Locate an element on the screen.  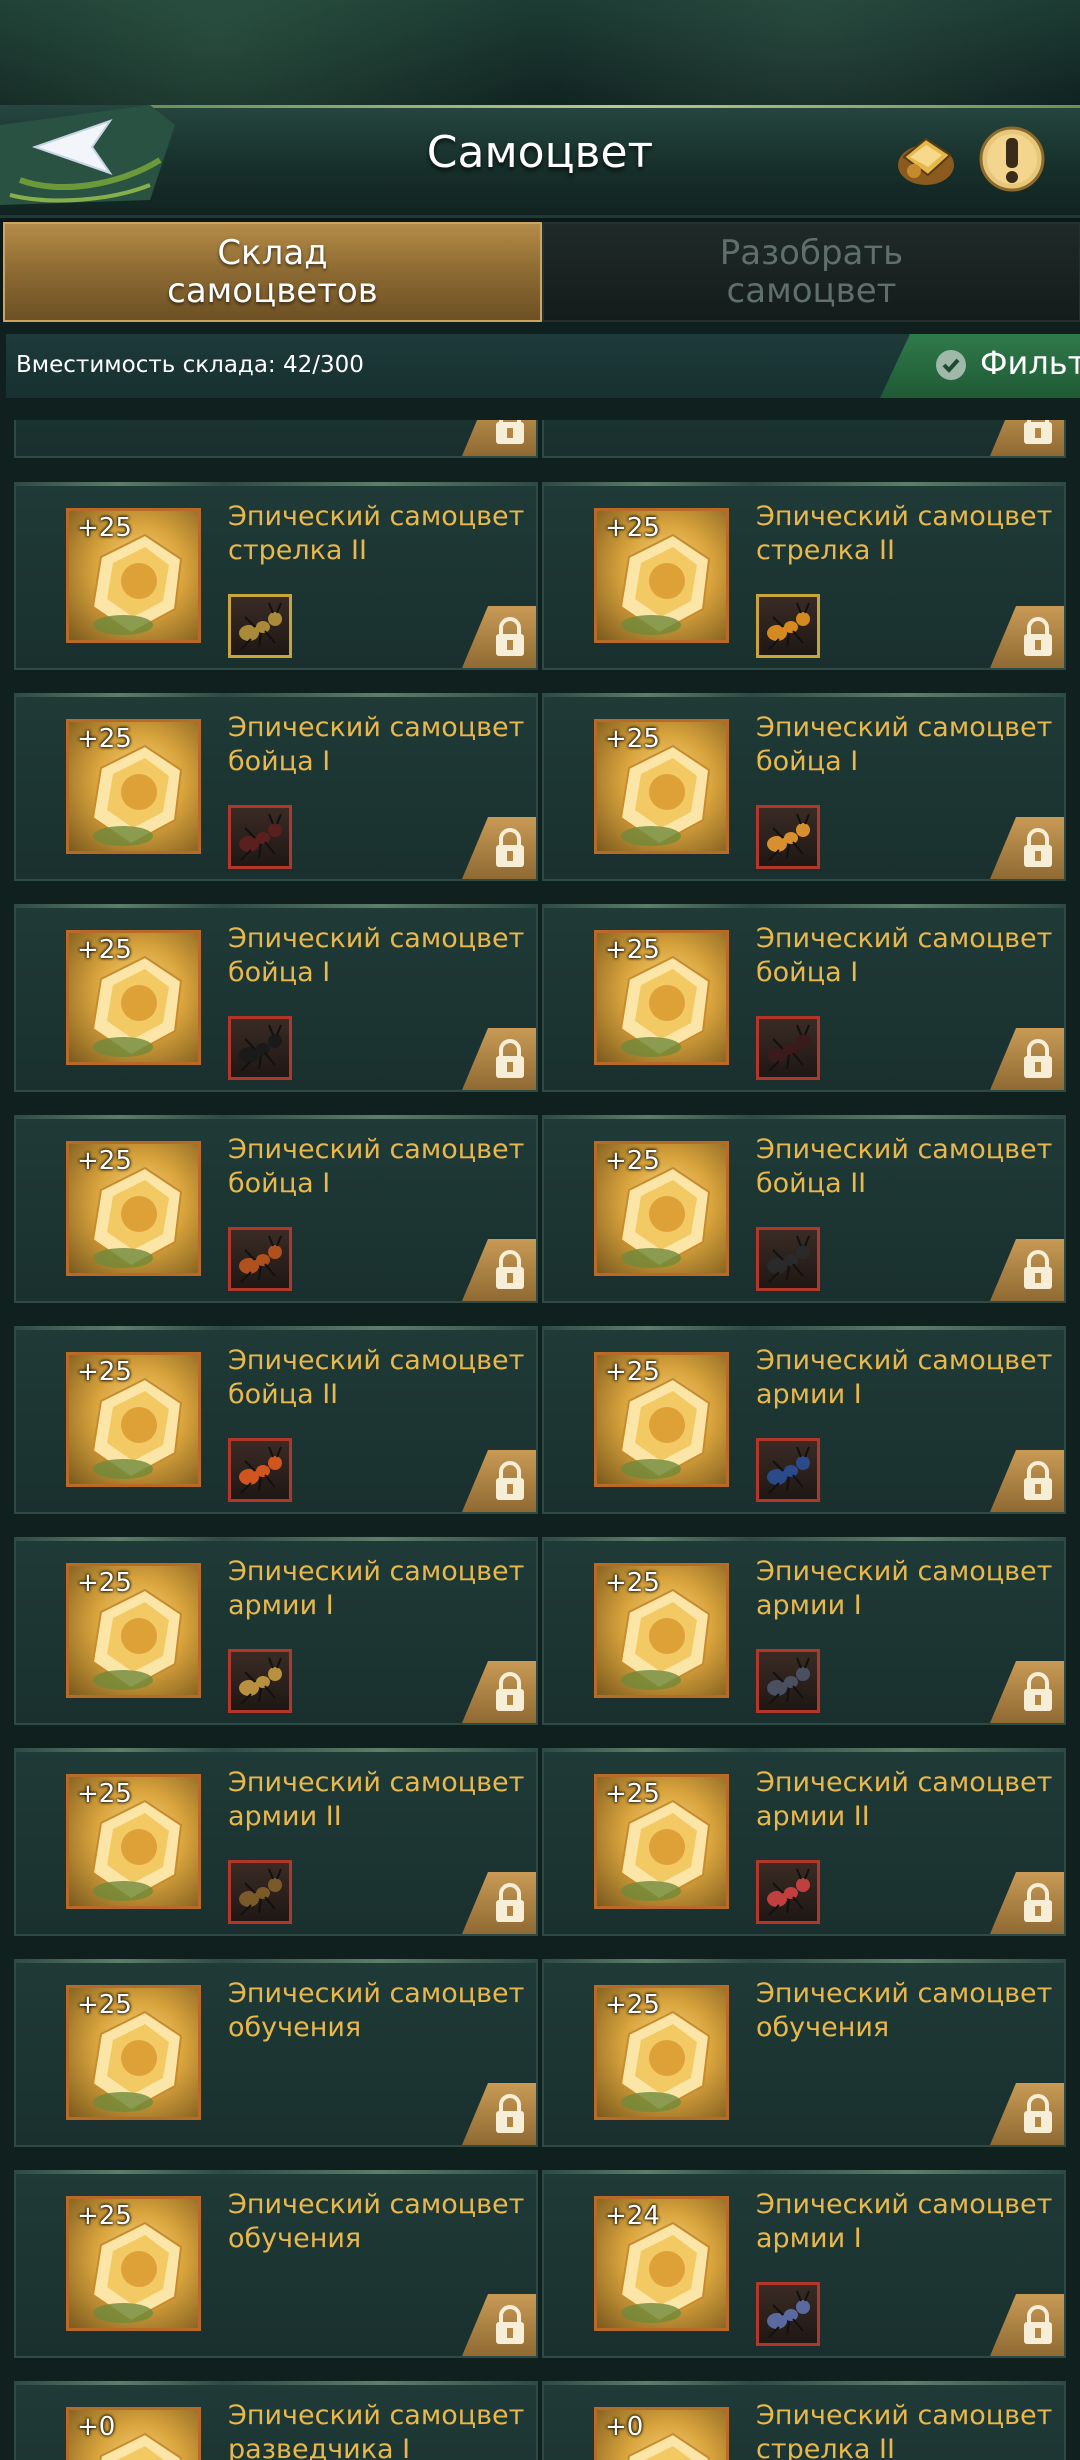
tab-gem-storage-label: Склад самоцветов is located at coordinates (272, 272).